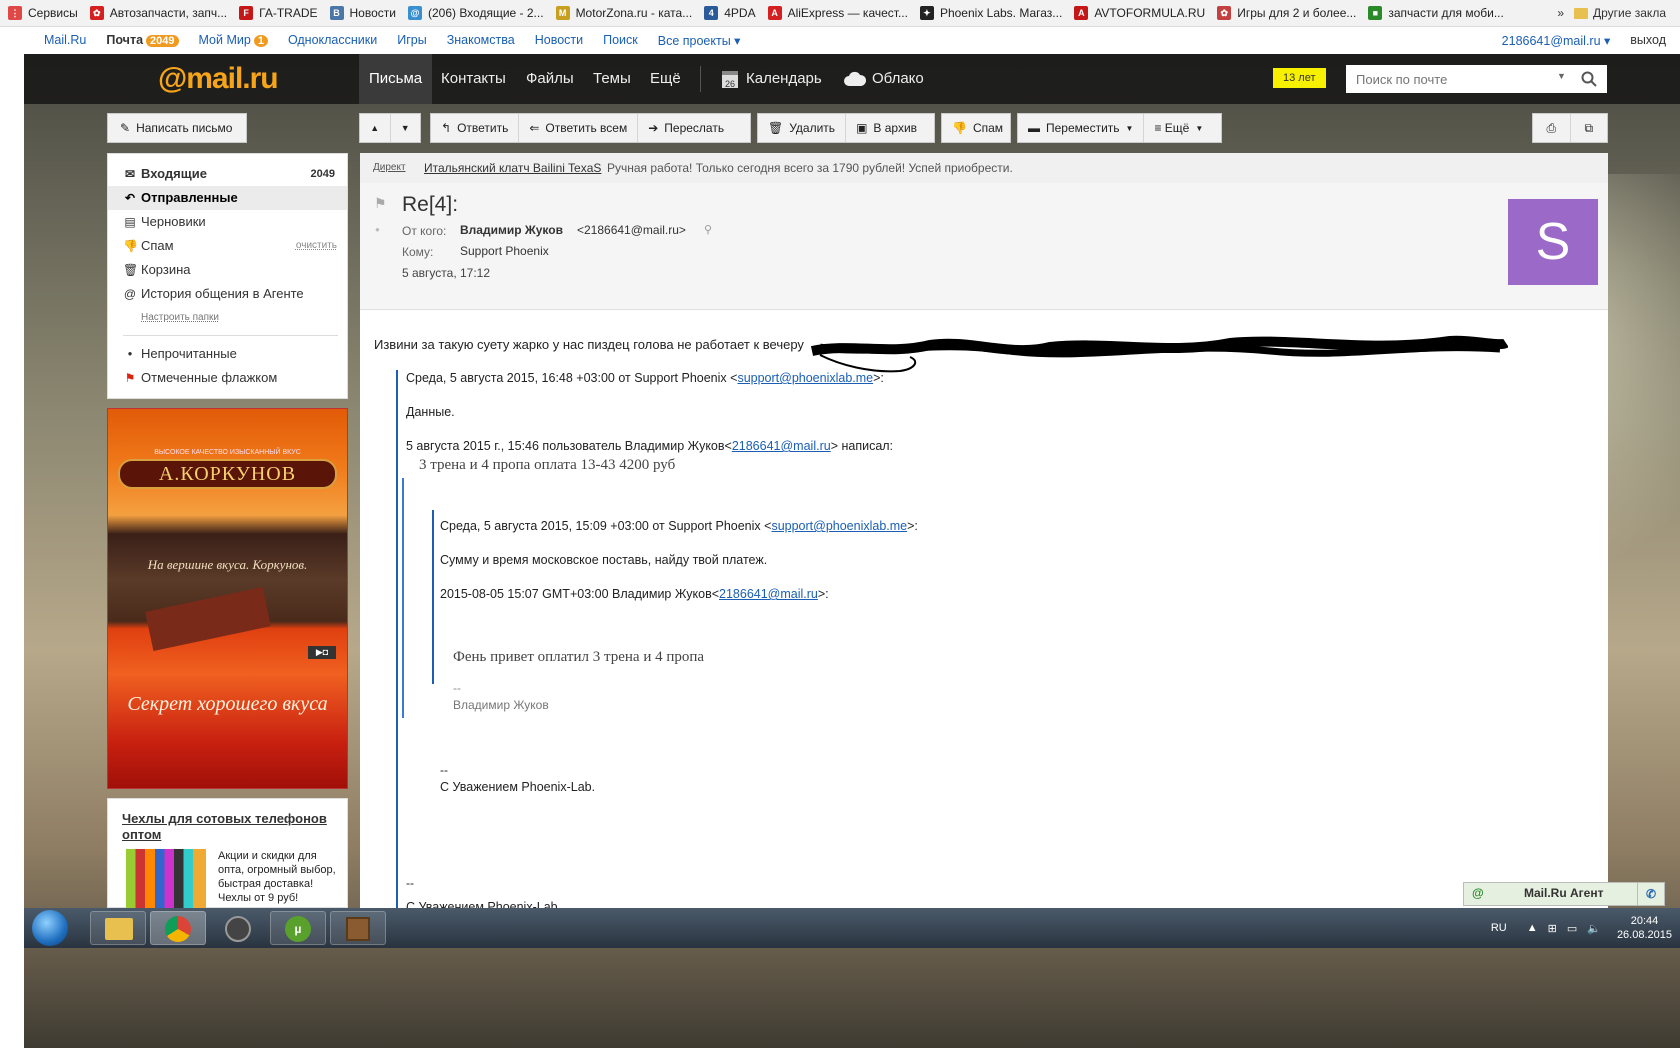 The width and height of the screenshot is (1680, 1050). Describe the element at coordinates (1648, 40) in the screenshot. I see `logout-link: выход` at that location.